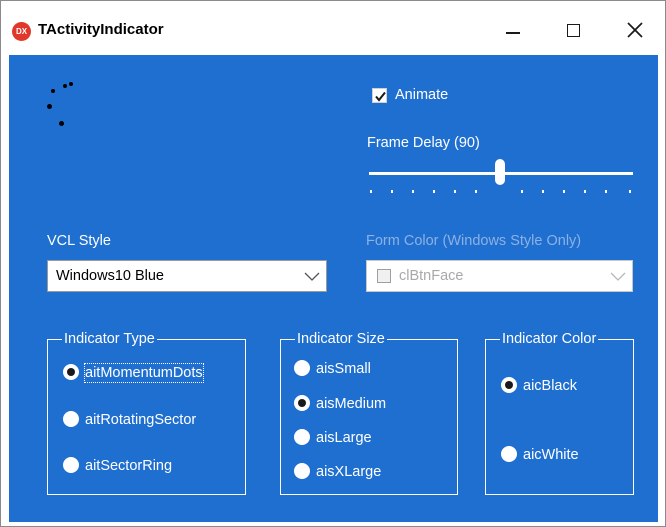  I want to click on maximize-icon, so click(573, 30).